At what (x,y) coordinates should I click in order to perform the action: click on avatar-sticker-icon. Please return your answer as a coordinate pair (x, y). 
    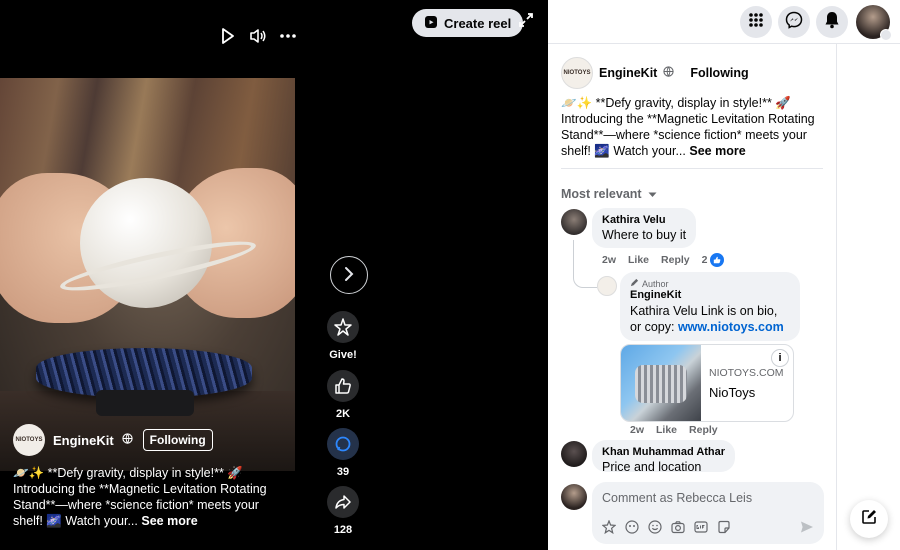
    Looking at the image, I should click on (609, 527).